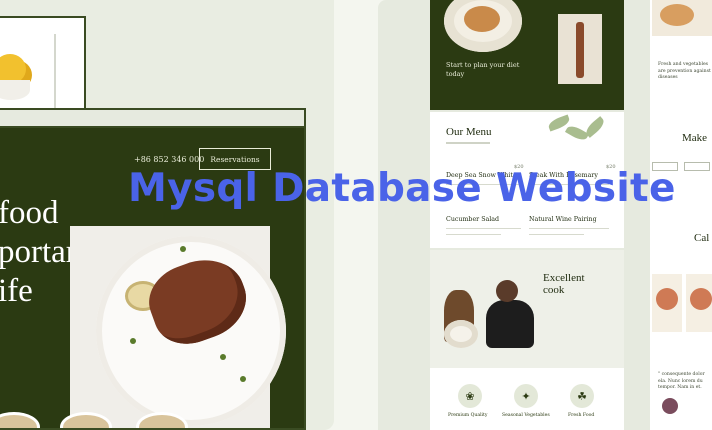 The image size is (712, 430). I want to click on avatar, so click(670, 406).